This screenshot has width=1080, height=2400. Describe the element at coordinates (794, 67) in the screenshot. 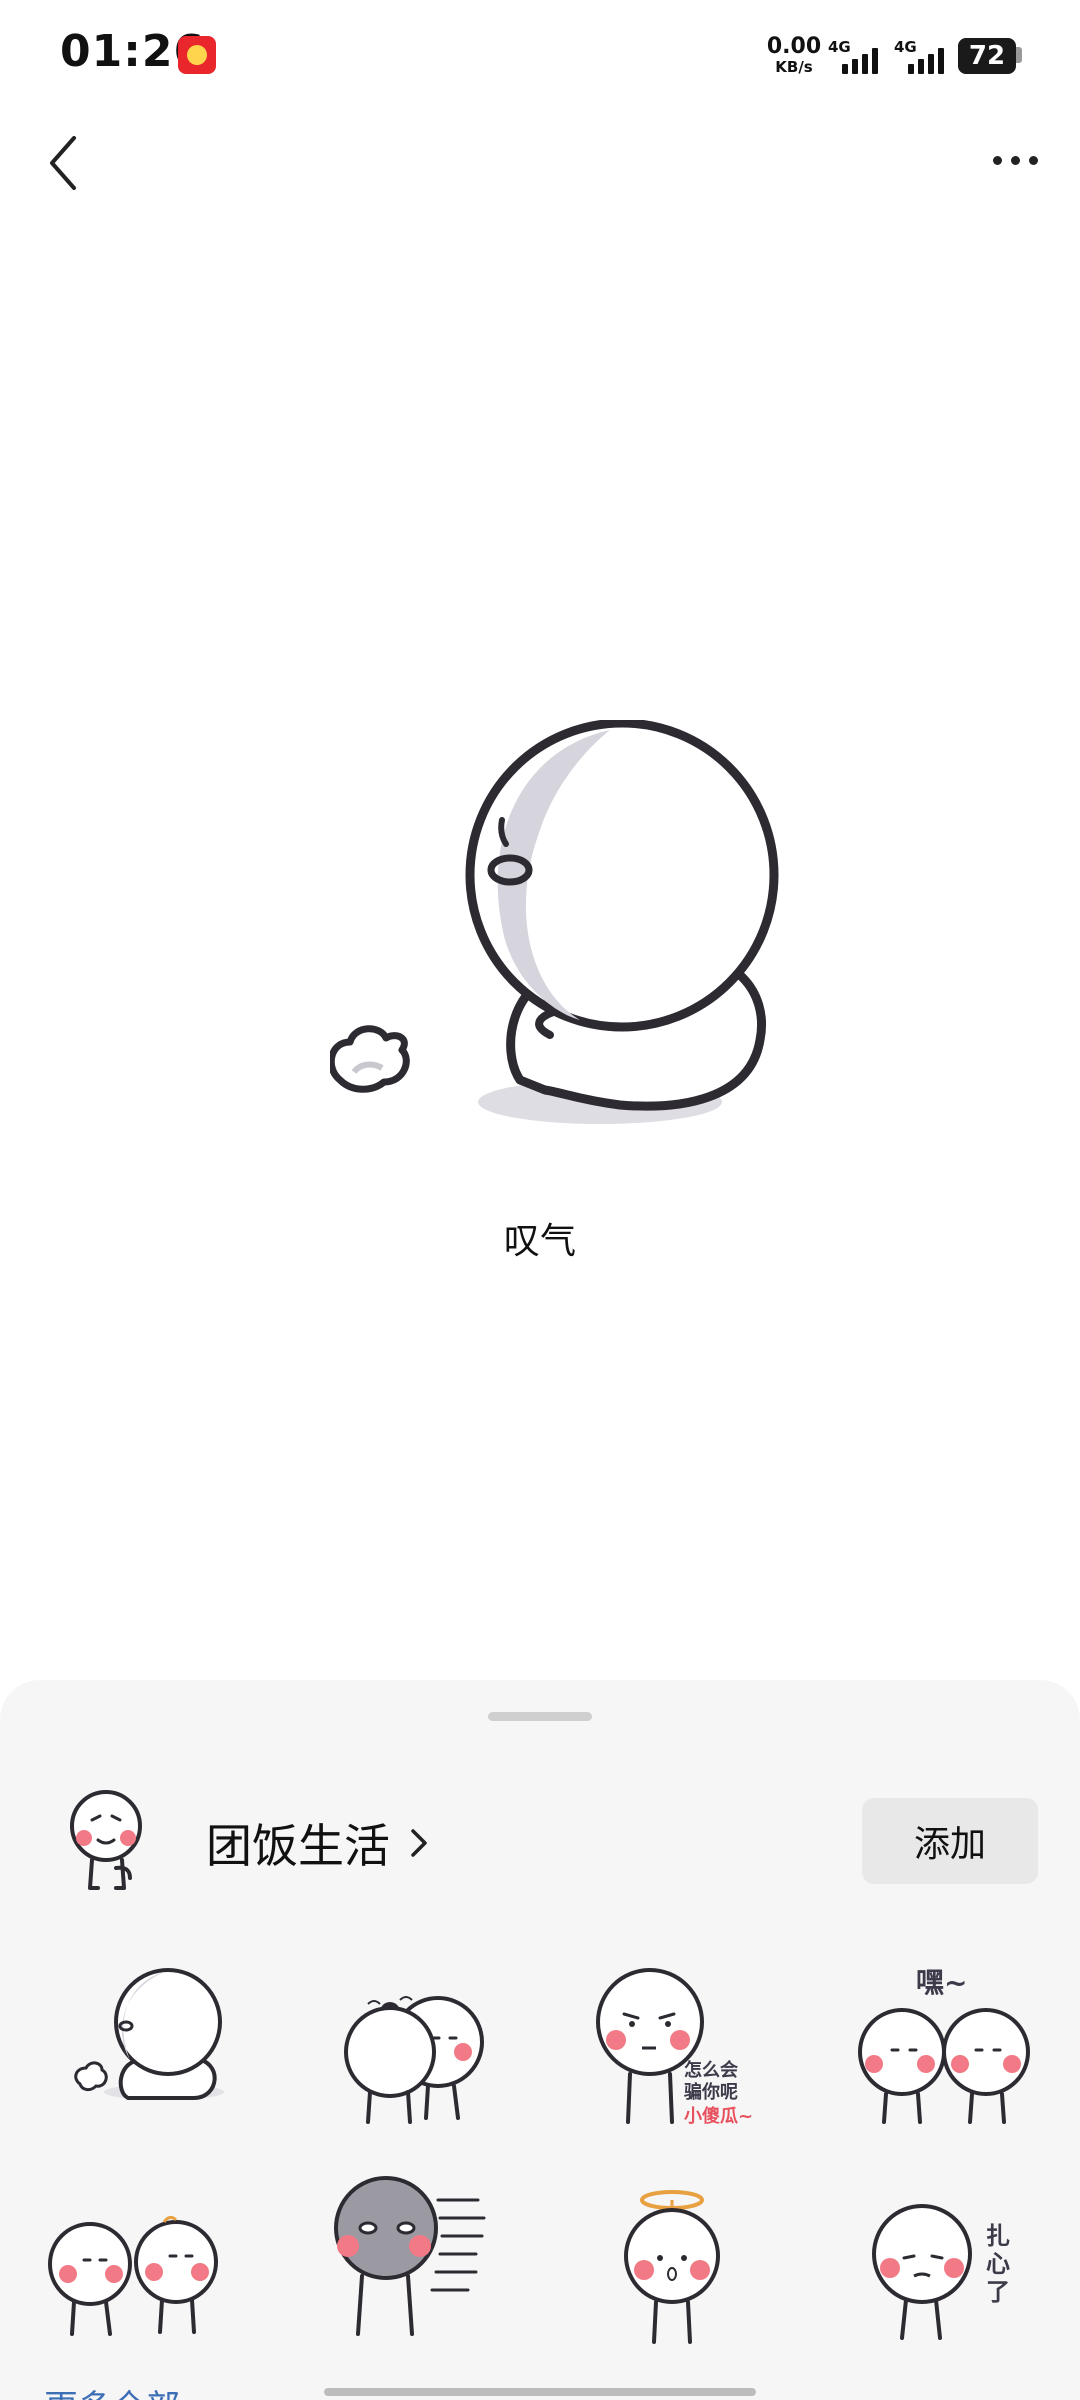

I see `network-speed-unit: KB/s` at that location.